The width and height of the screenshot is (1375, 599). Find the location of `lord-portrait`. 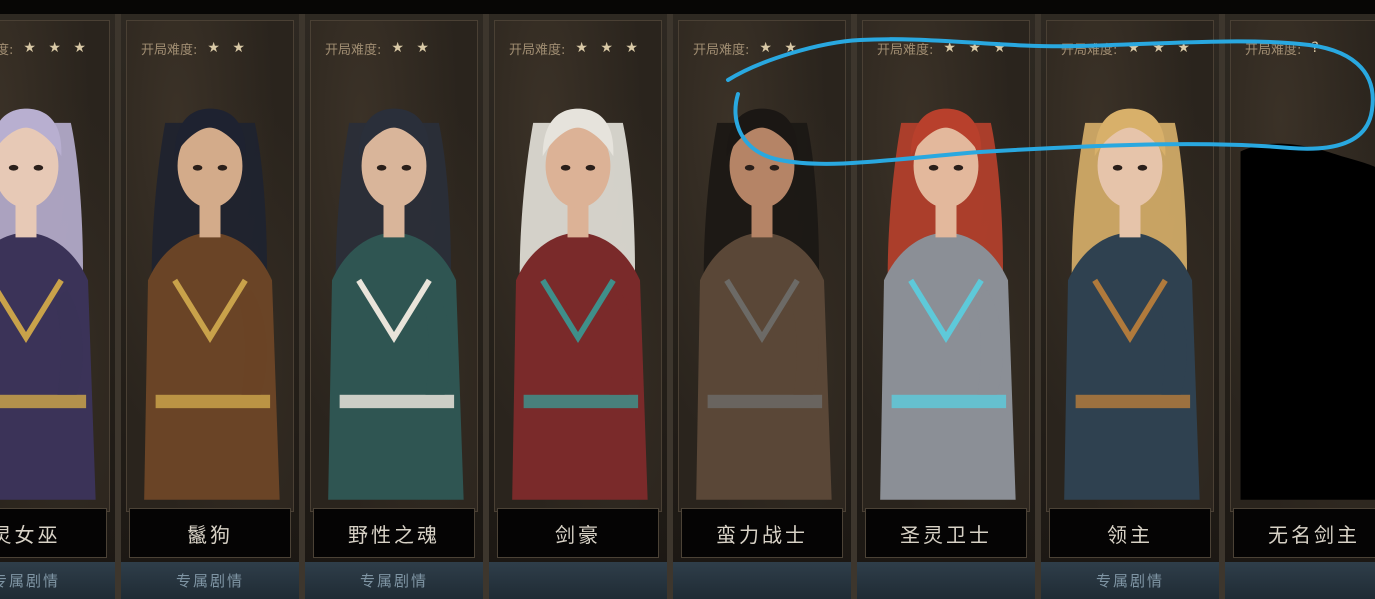

lord-portrait is located at coordinates (1132, 304).